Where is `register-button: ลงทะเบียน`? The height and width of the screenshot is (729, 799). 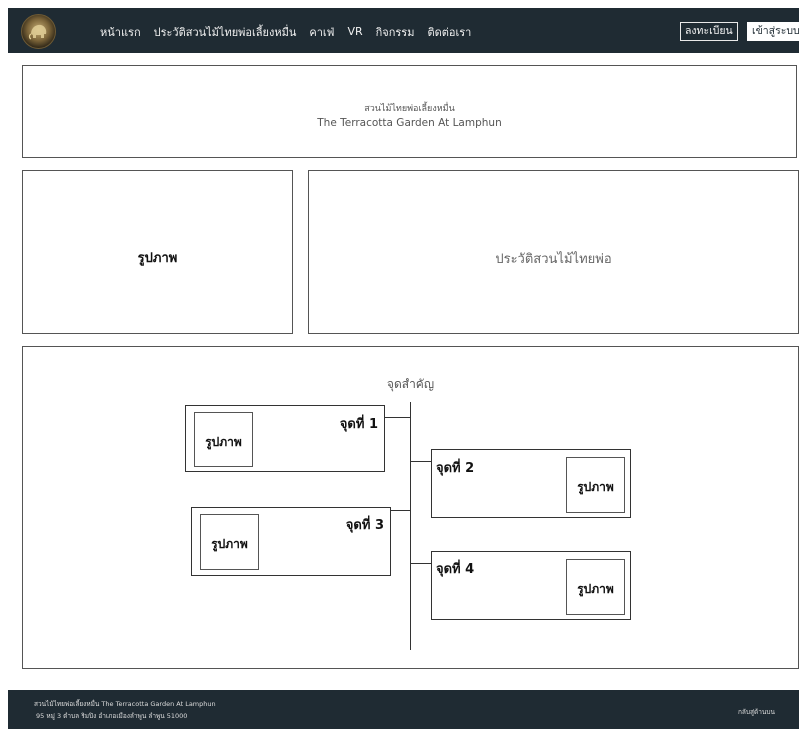 register-button: ลงทะเบียน is located at coordinates (709, 31).